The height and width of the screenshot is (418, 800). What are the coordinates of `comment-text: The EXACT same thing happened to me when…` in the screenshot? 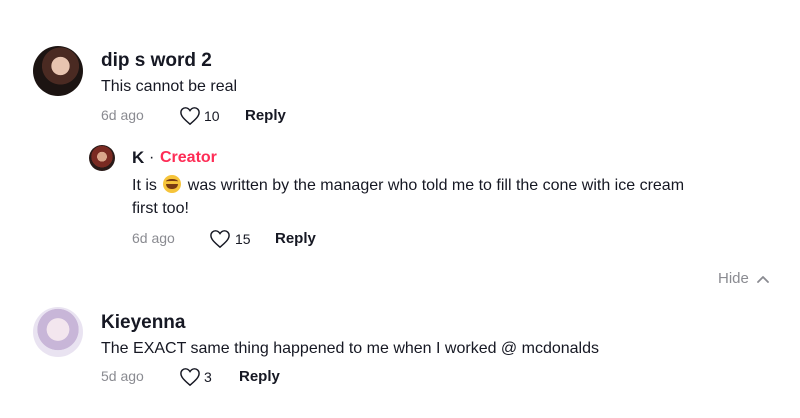 It's located at (350, 348).